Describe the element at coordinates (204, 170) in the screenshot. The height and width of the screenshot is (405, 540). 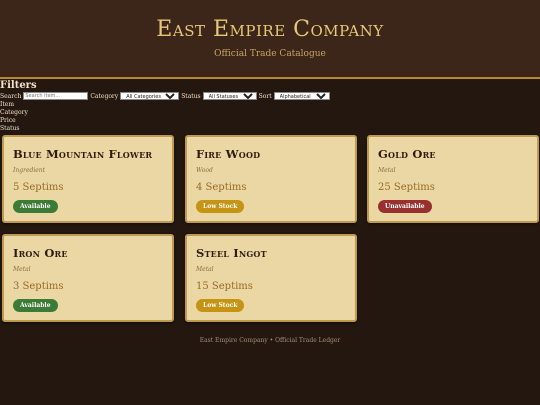
I see `item-category: Wood` at that location.